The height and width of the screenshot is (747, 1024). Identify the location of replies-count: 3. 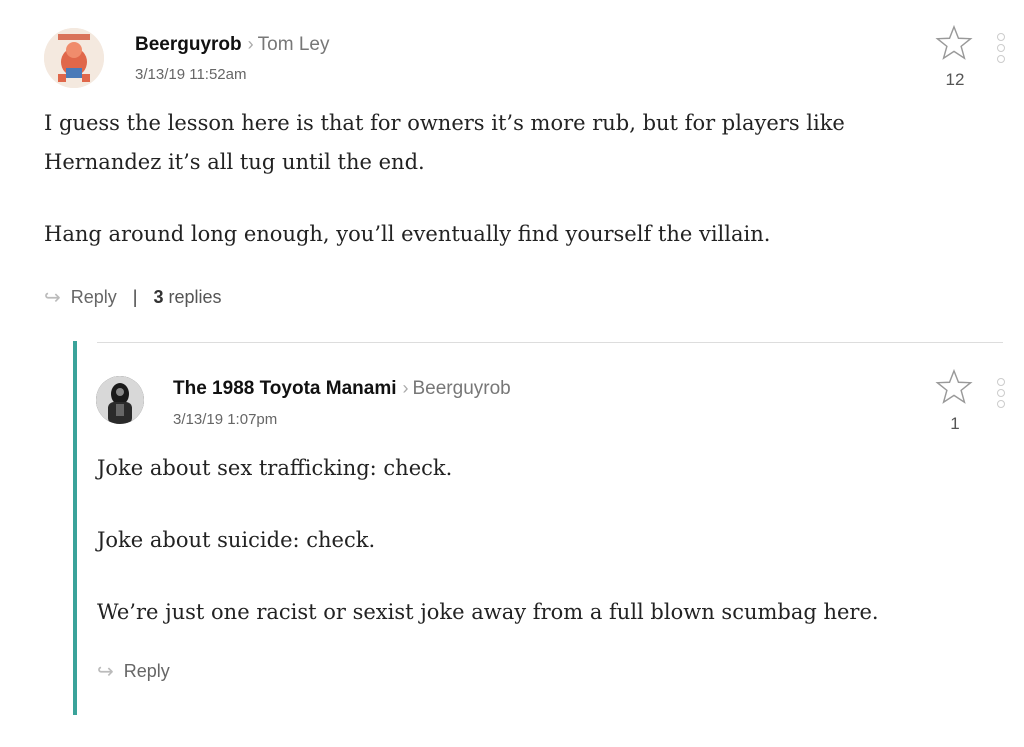
(158, 297).